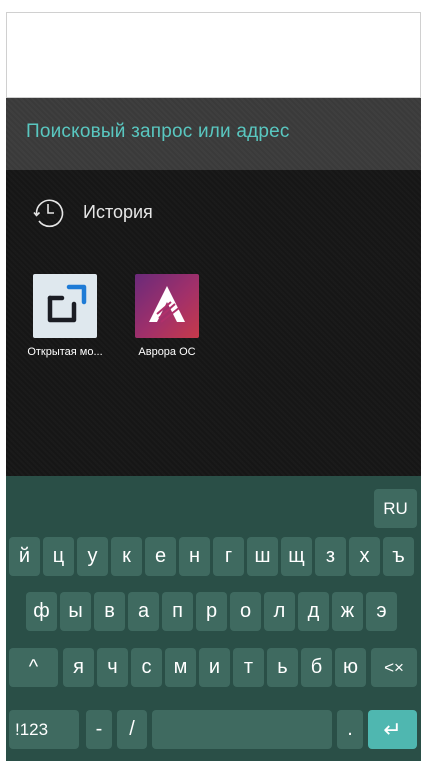 This screenshot has height=761, width=427. What do you see at coordinates (262, 556) in the screenshot?
I see `key-letter: ш` at bounding box center [262, 556].